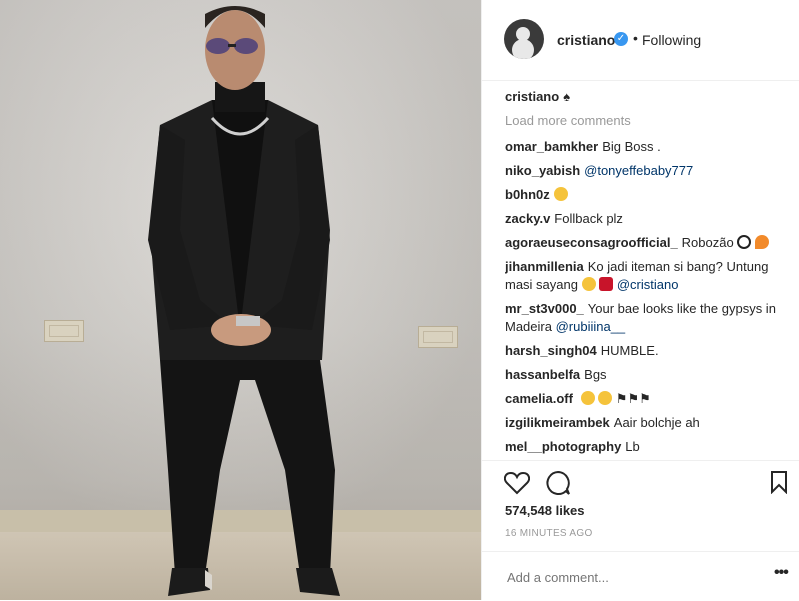  I want to click on following-button: Following, so click(671, 40).